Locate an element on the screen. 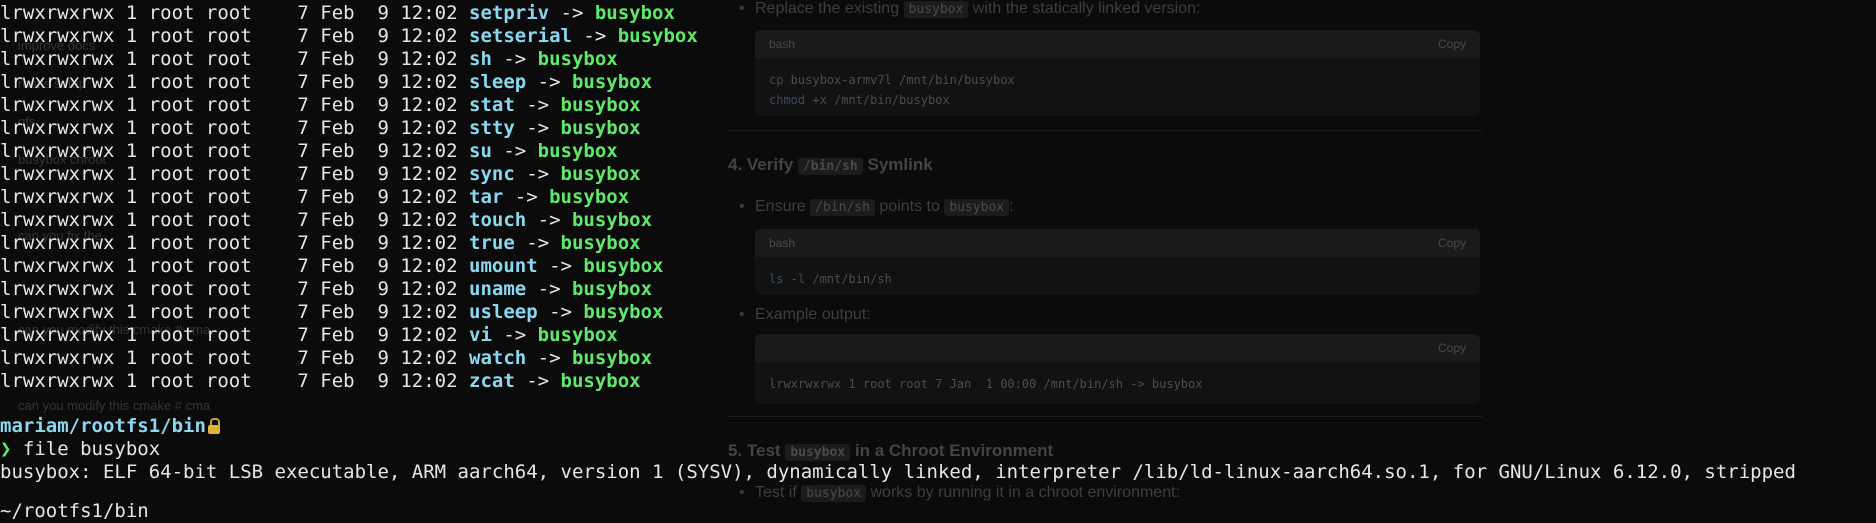 This screenshot has height=523, width=1876. ls-link-name: zcat is located at coordinates (492, 381).